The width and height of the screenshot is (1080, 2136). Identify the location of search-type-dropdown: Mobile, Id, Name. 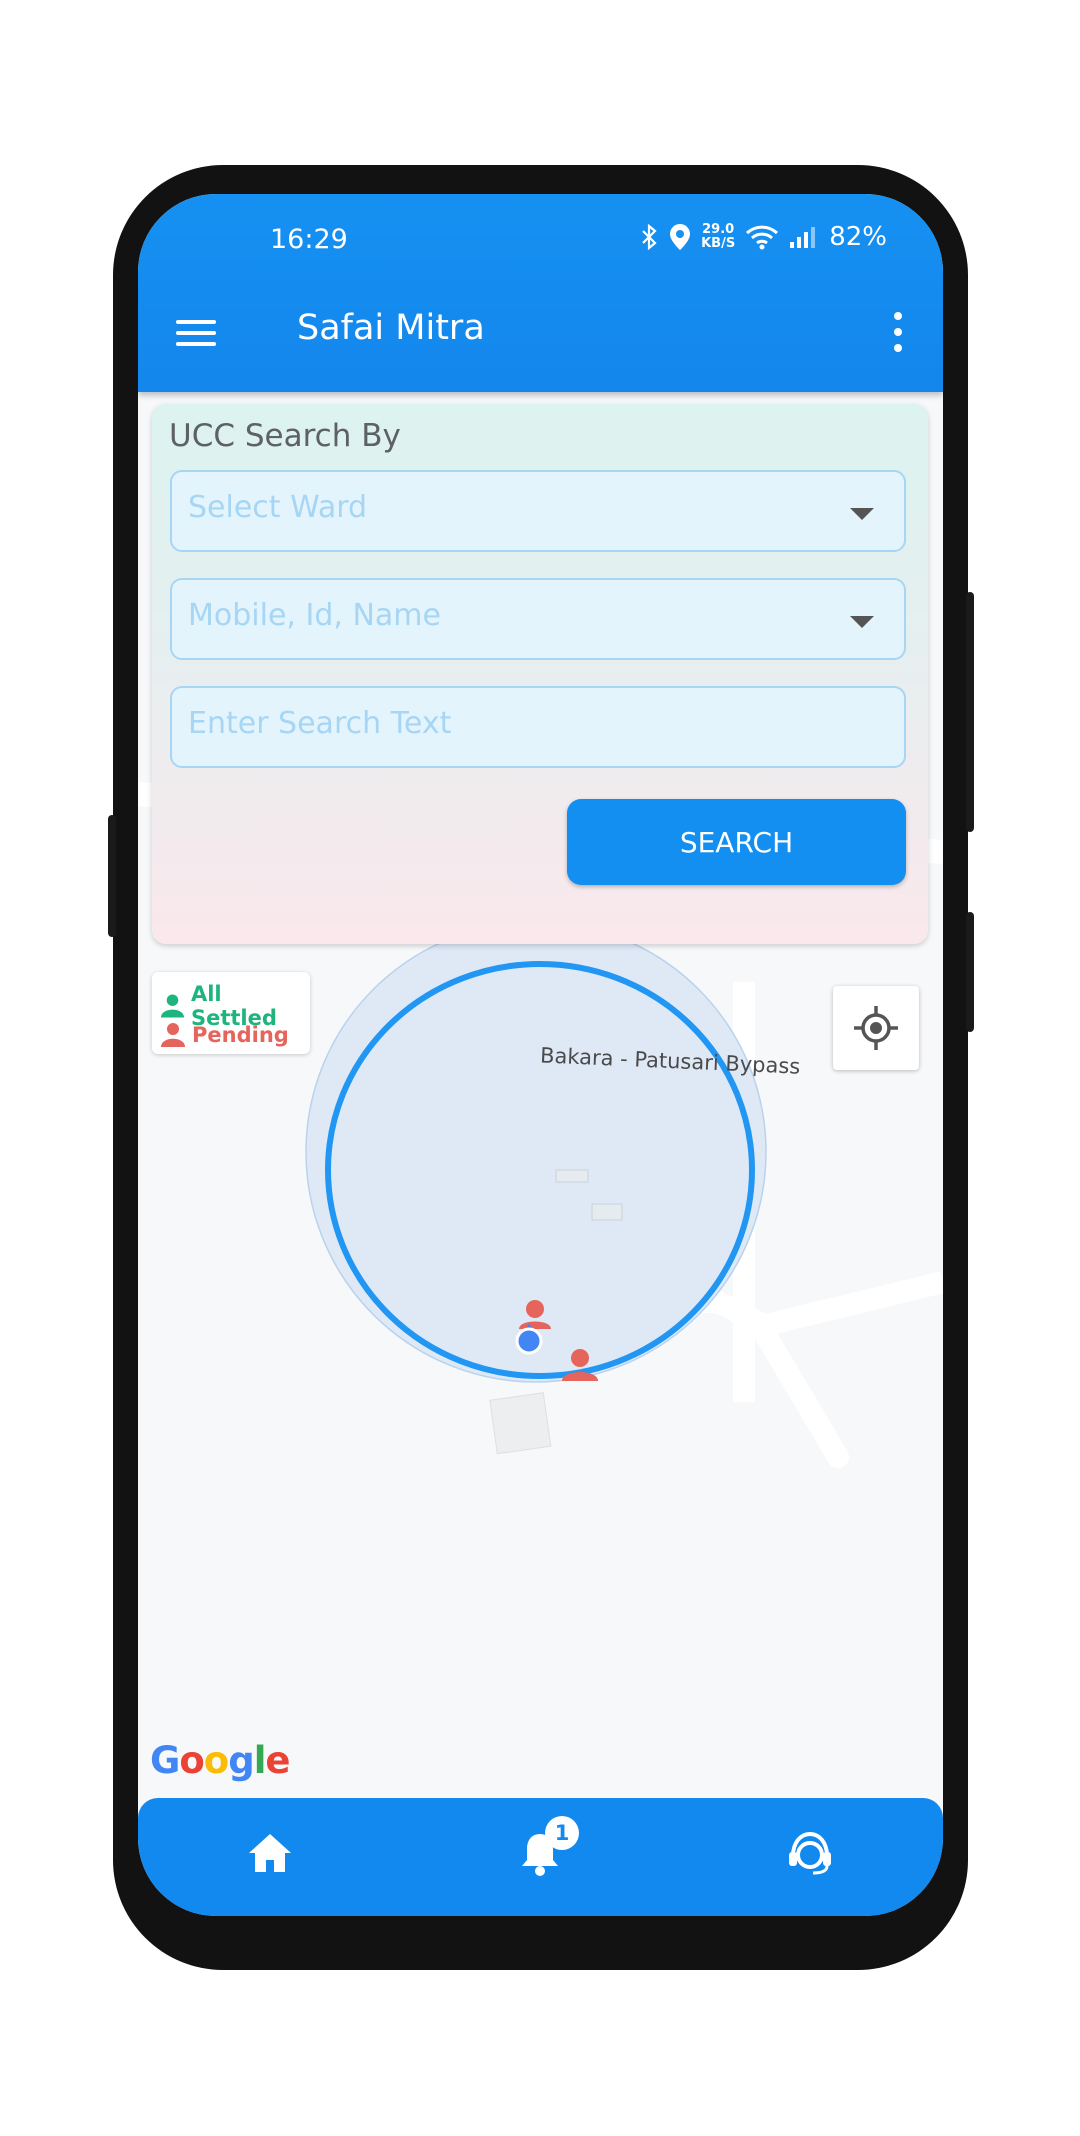
(538, 619).